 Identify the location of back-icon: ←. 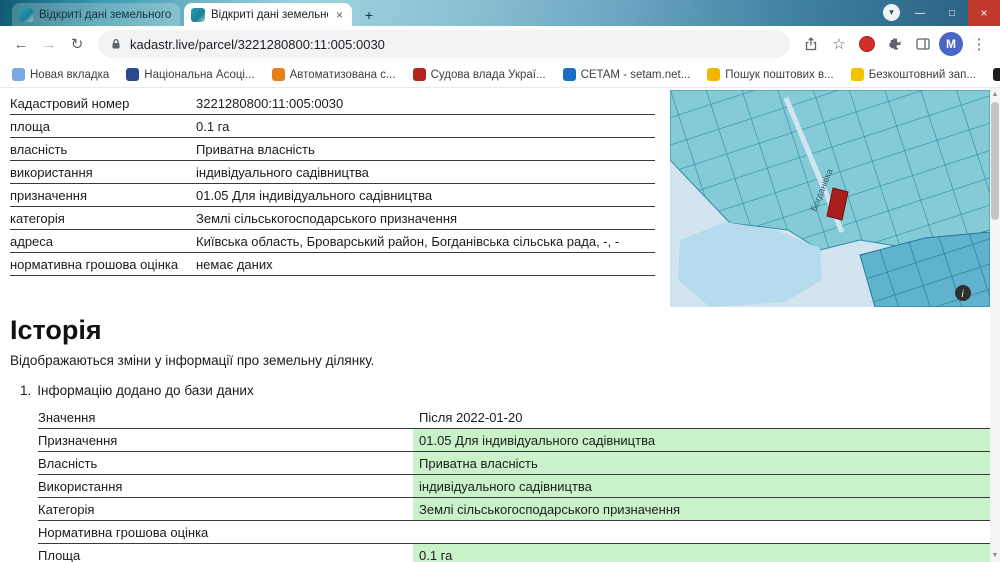
(21, 44).